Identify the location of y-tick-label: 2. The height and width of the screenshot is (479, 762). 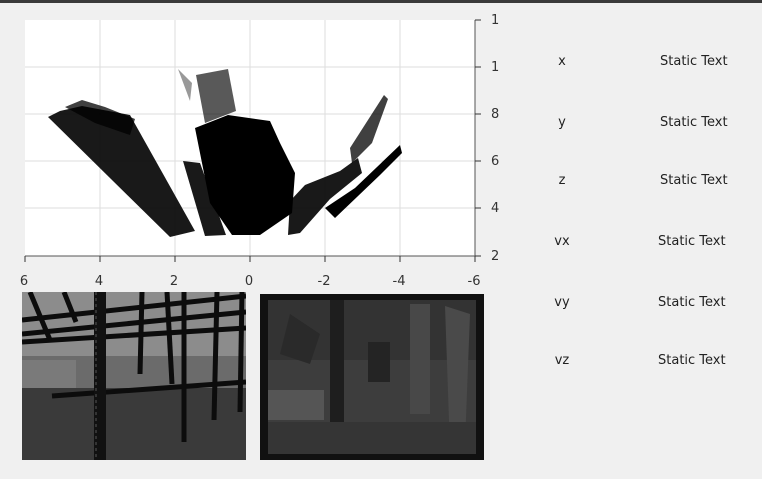
(495, 256).